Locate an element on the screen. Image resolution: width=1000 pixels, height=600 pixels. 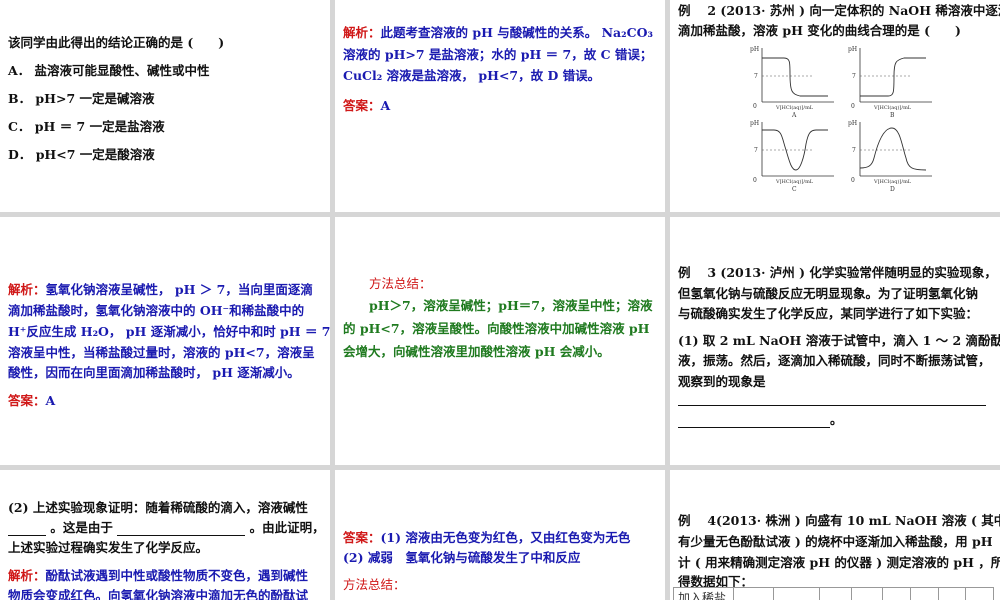
option-b: B． pH>7 一定是碱溶液 is located at coordinates (81, 98).